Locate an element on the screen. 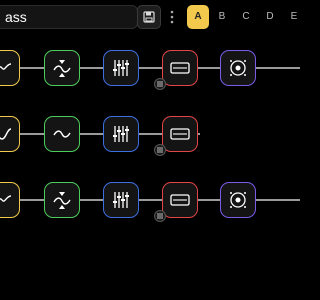  save-icon is located at coordinates (149, 17).